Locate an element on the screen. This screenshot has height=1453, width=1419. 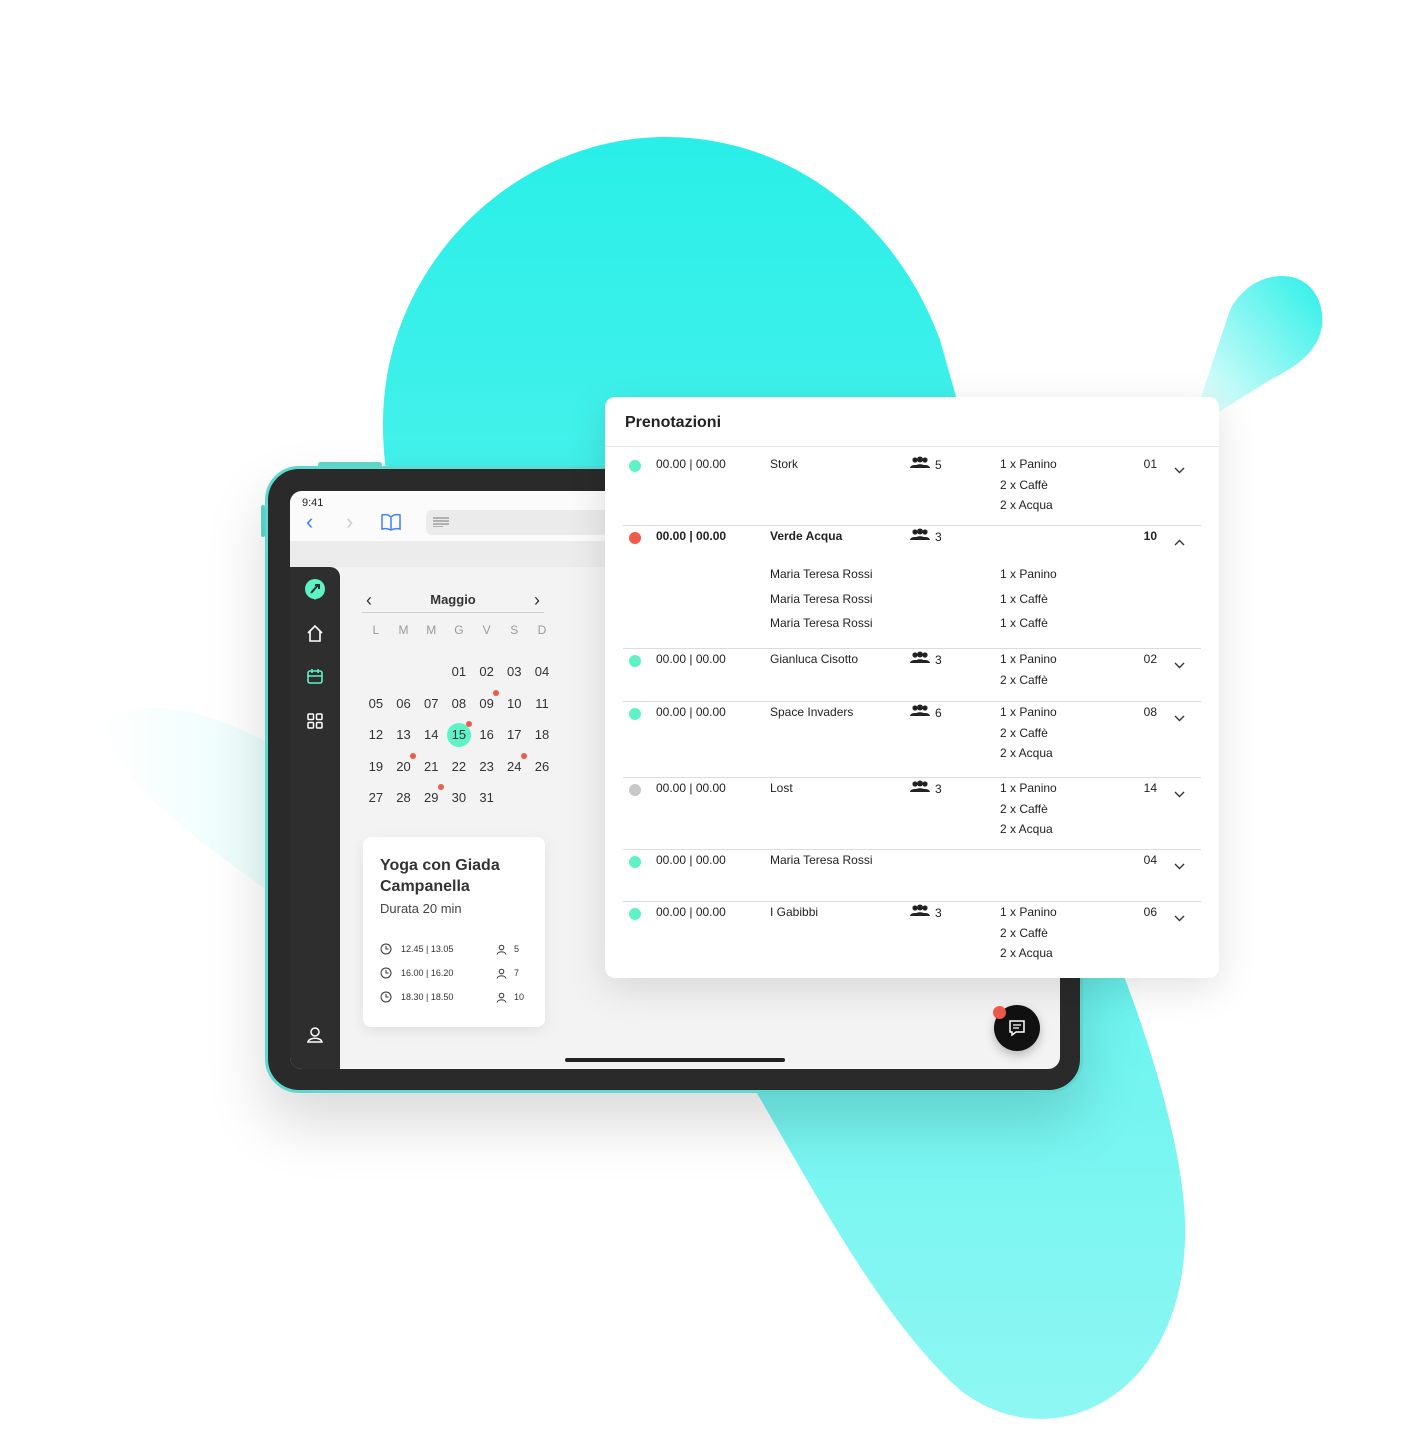
event-slot: 12.45 | 13.05 5 is located at coordinates (454, 949).